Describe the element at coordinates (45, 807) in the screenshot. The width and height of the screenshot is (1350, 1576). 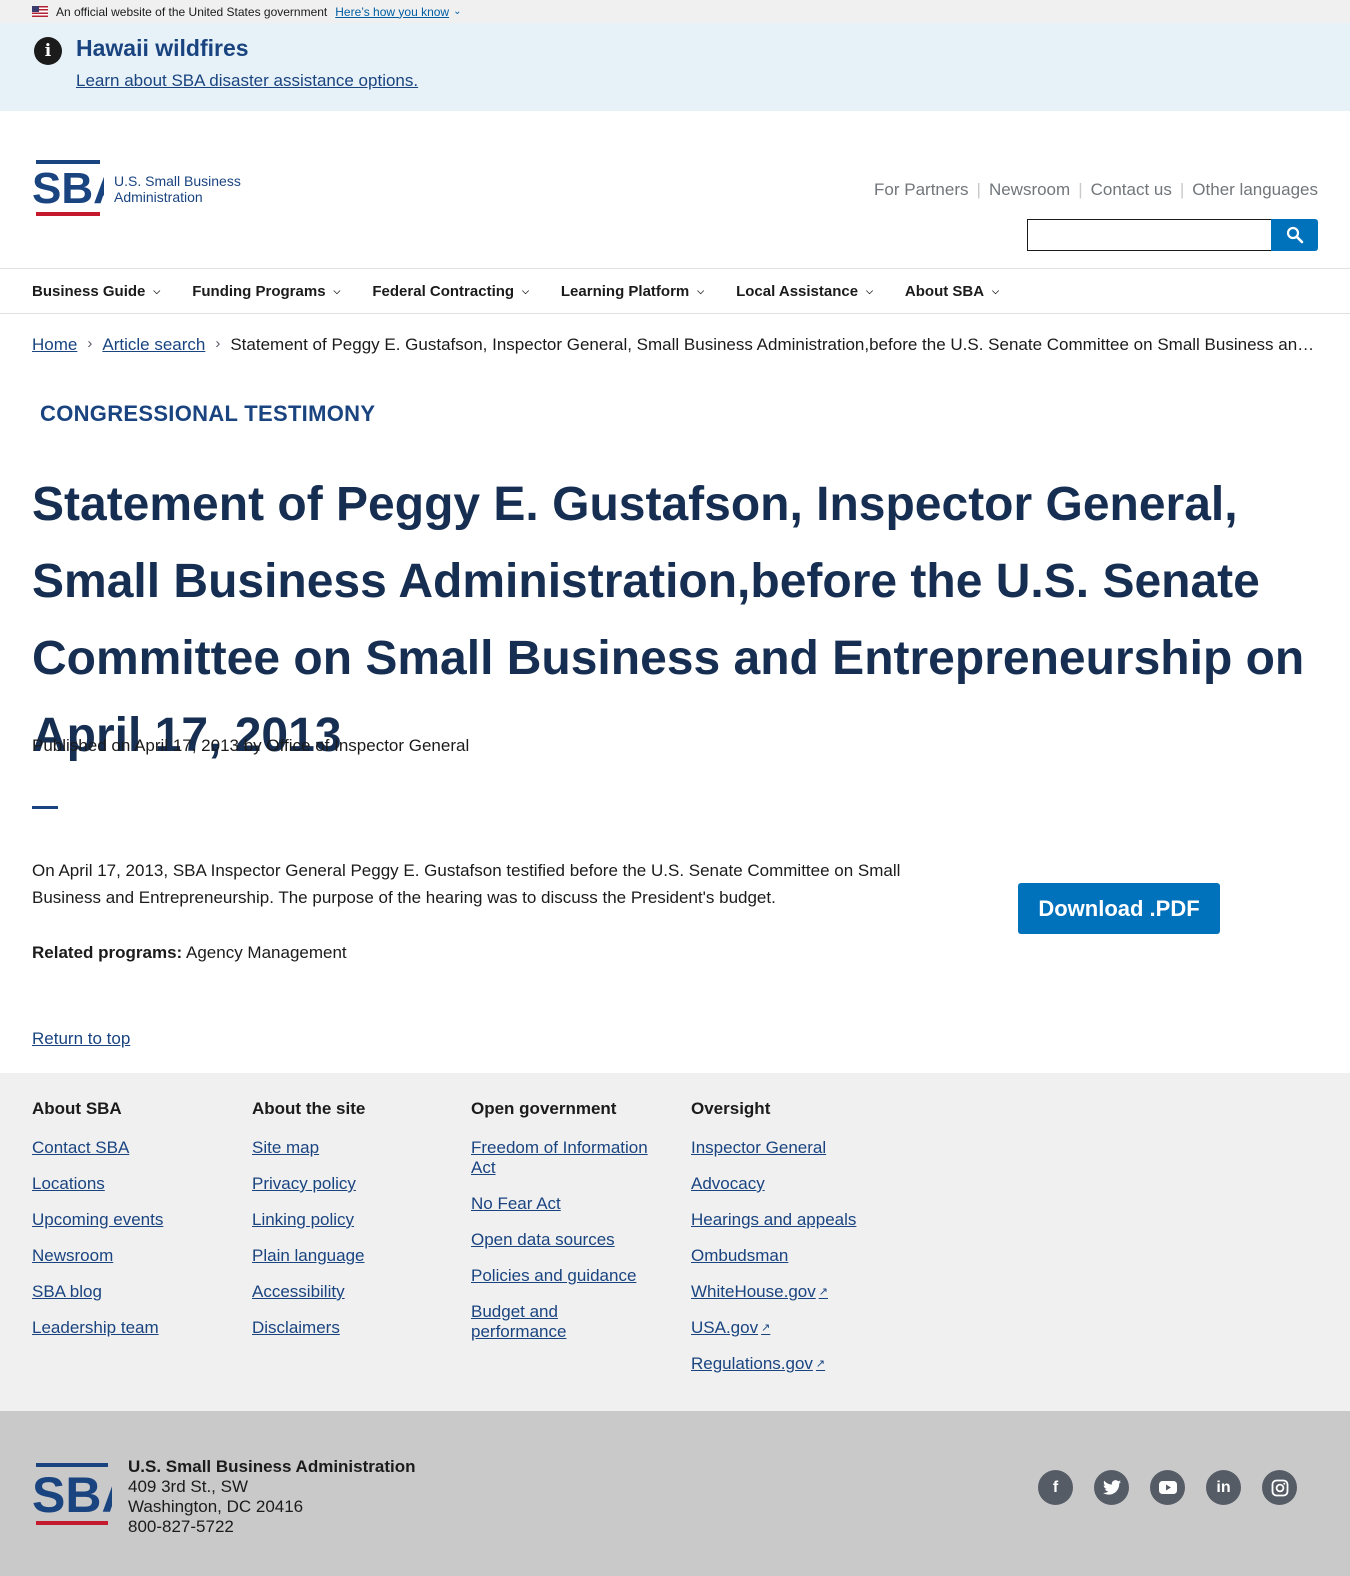
I see `divider` at that location.